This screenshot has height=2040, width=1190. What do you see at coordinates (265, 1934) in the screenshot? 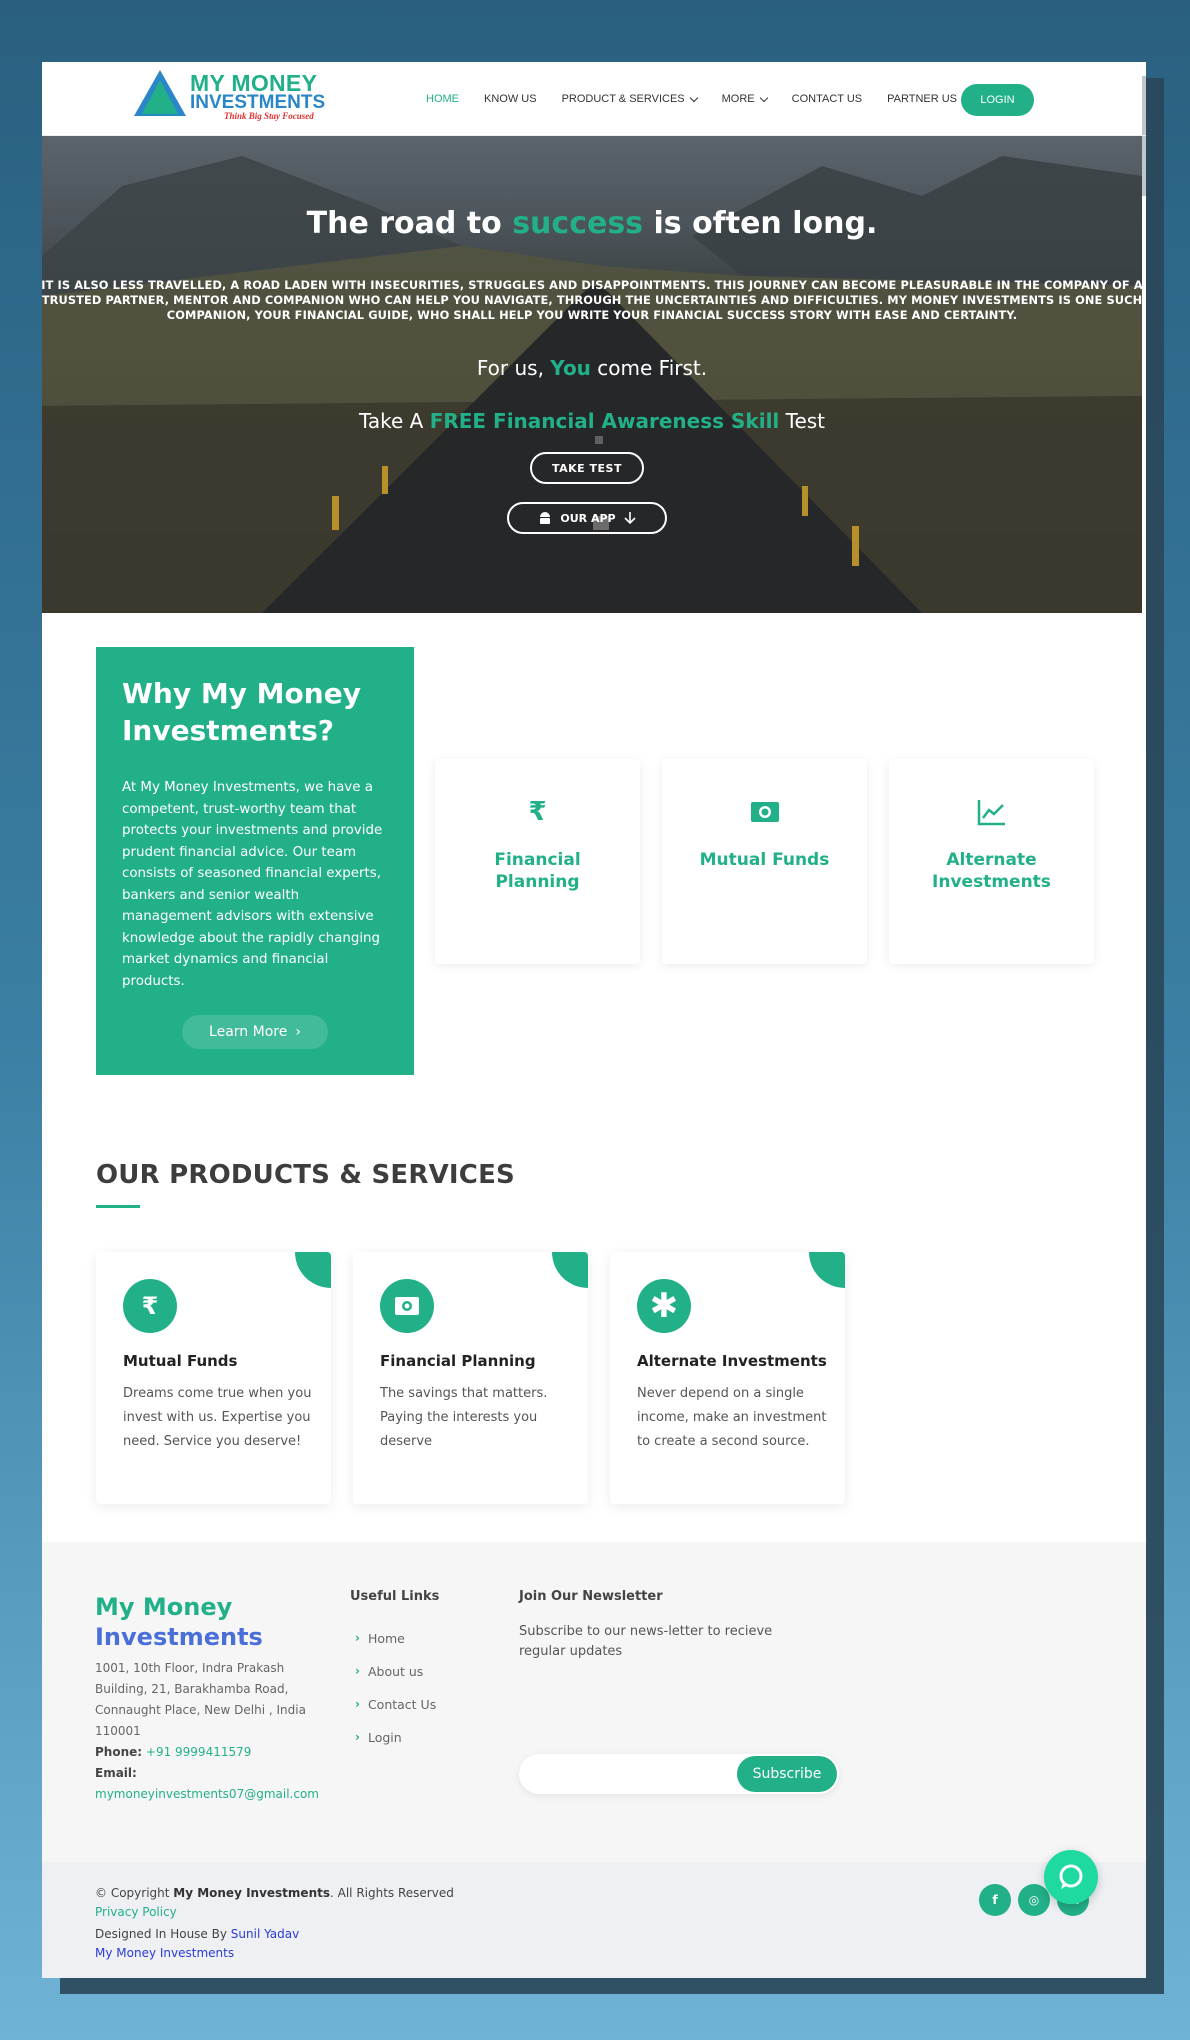
I see `designer-link: Sunil Yadav` at bounding box center [265, 1934].